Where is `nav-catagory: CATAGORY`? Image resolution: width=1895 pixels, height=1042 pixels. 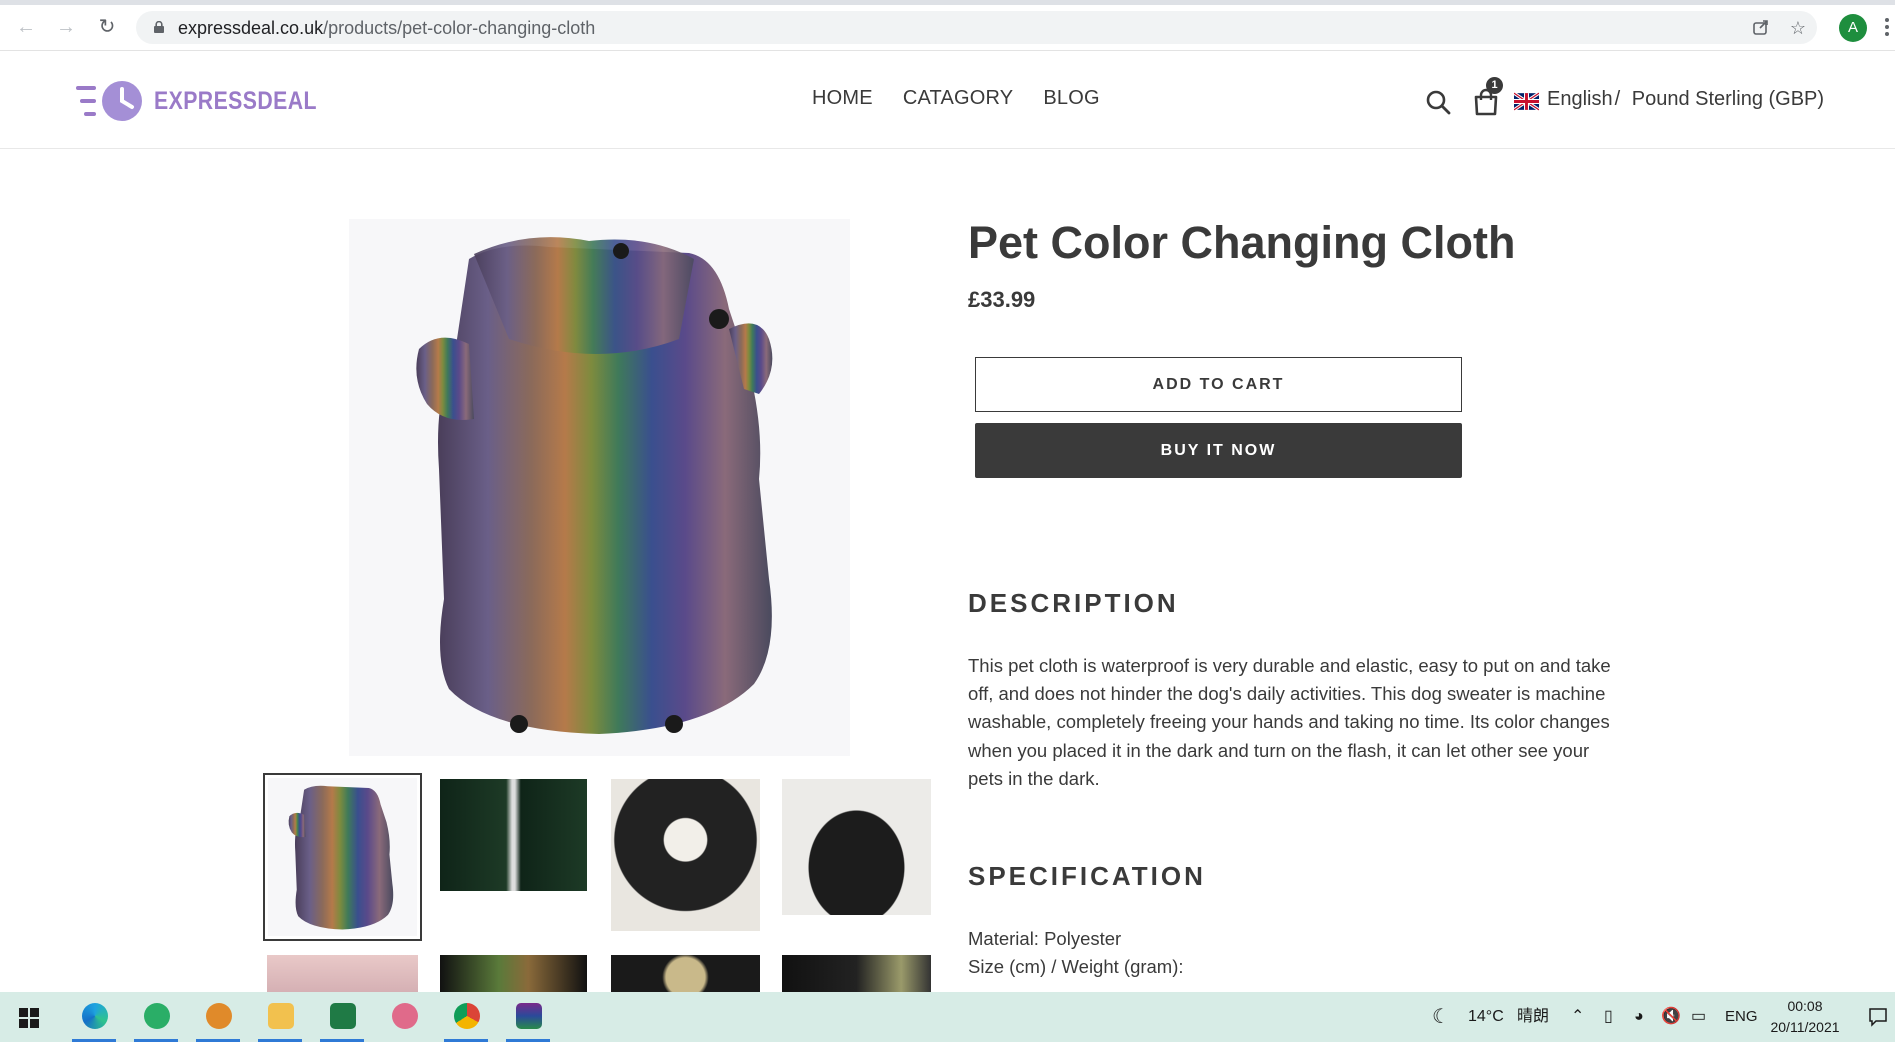
nav-catagory: CATAGORY is located at coordinates (958, 98).